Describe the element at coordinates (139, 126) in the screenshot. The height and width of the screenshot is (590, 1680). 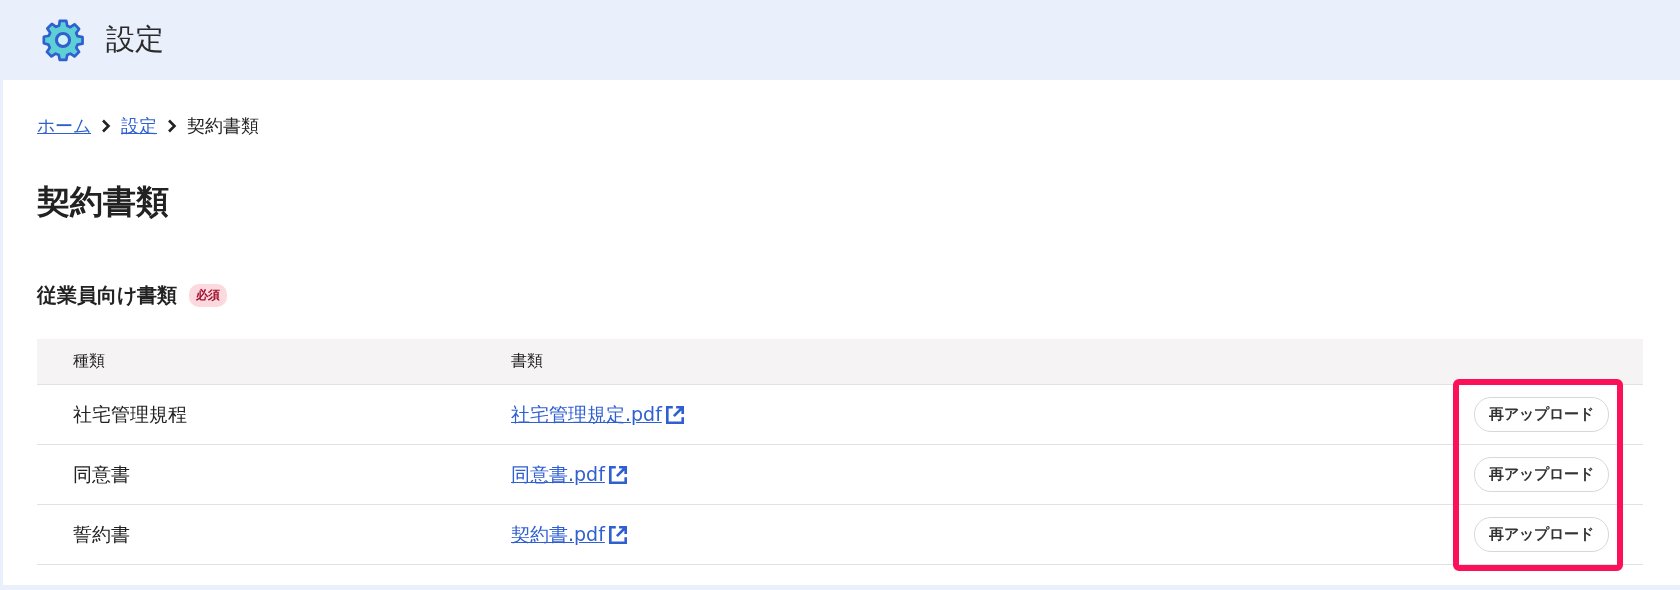
I see `breadcrumb-link: 設定` at that location.